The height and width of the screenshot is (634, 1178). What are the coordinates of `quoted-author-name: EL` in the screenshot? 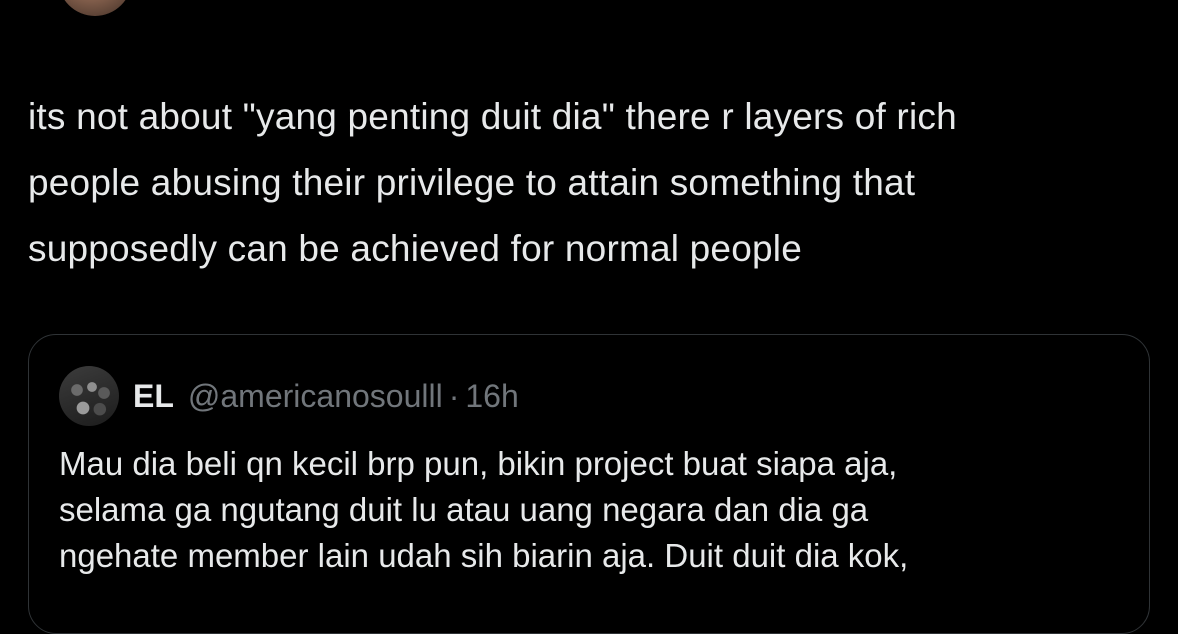 It's located at (153, 396).